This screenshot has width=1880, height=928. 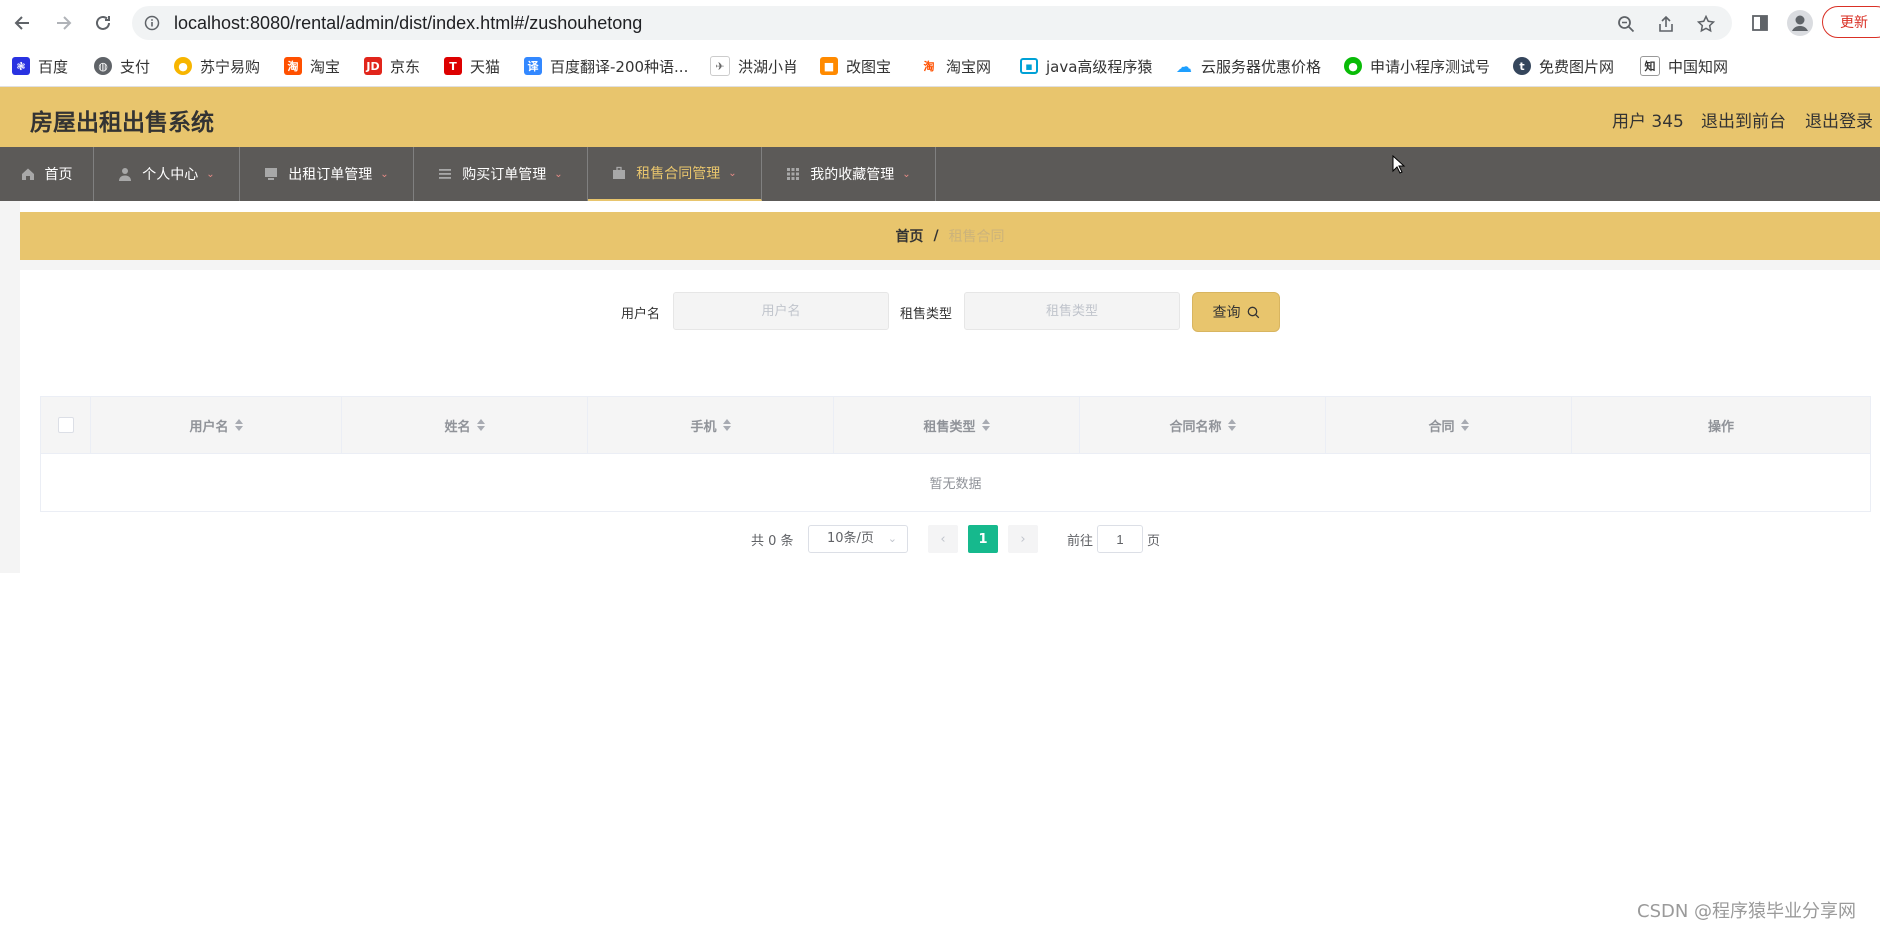 I want to click on tmall-icon: T, so click(x=453, y=66).